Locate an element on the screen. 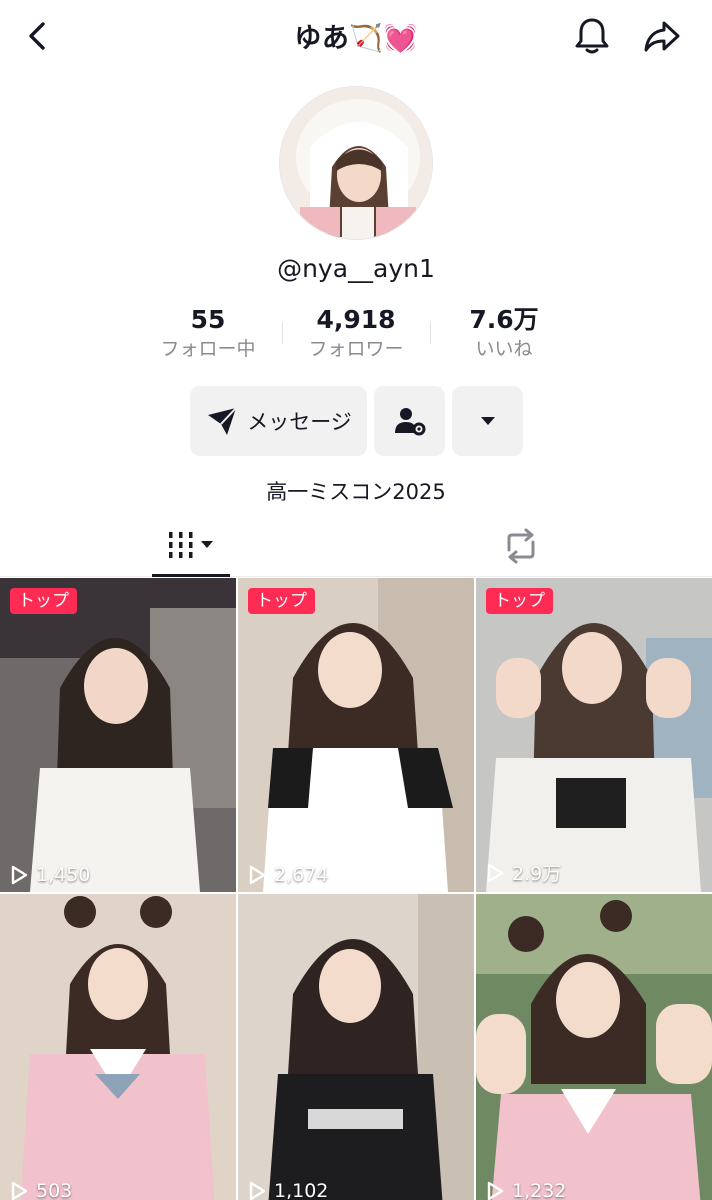  message-button: メッセージ is located at coordinates (278, 421).